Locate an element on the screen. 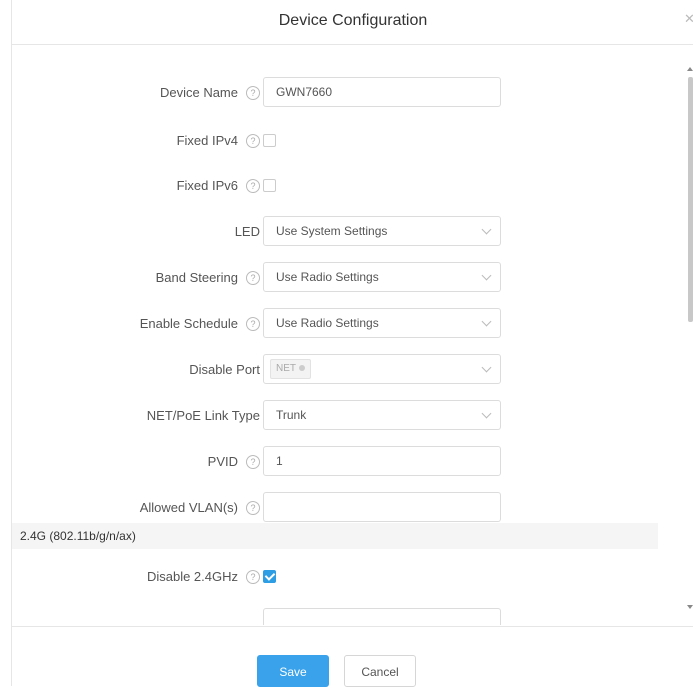  allowed-vlans-label-wrap: Allowed VLAN(s) ? is located at coordinates (200, 508).